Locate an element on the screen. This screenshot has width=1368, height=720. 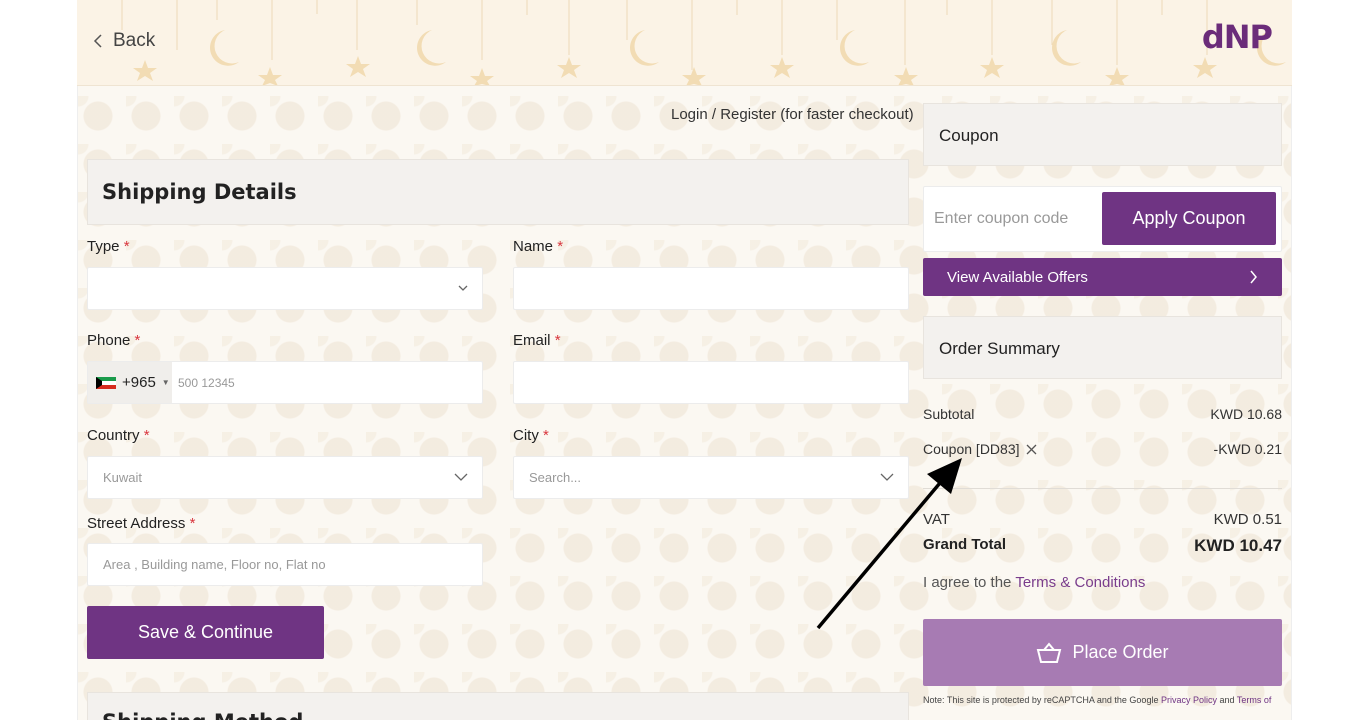
coupon-discount-value: -KWD 0.21 is located at coordinates (1247, 449).